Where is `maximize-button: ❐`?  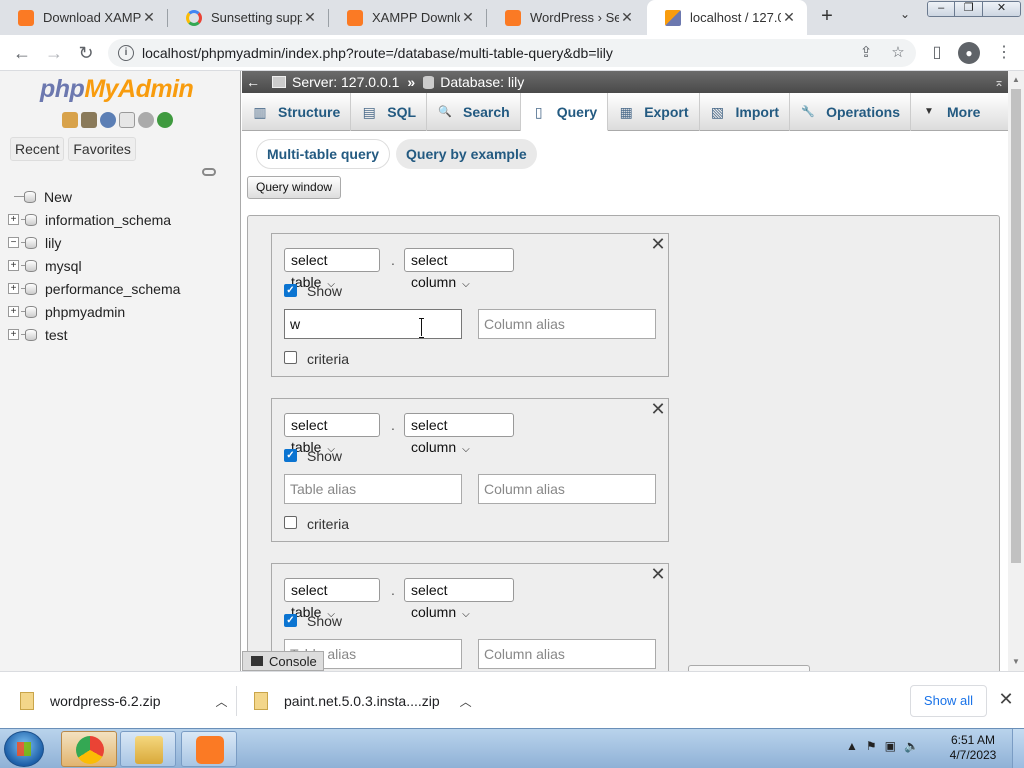 maximize-button: ❐ is located at coordinates (969, 9).